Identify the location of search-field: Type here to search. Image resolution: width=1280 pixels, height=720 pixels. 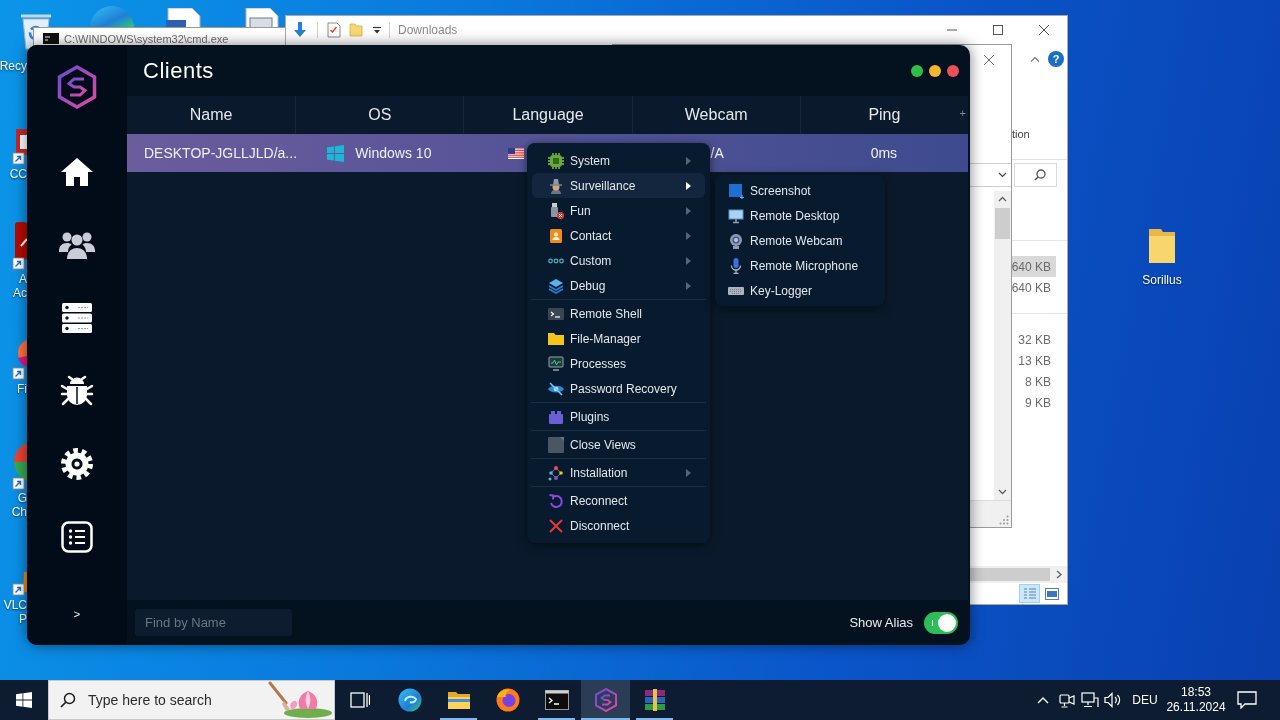
(191, 700).